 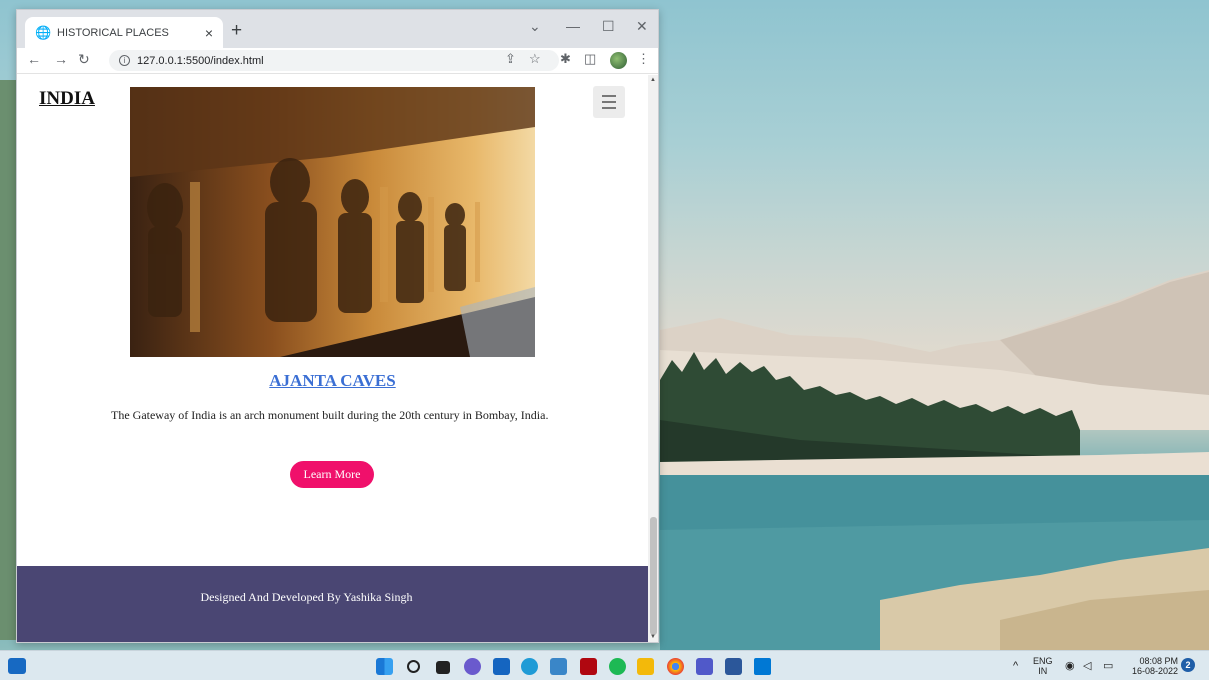 What do you see at coordinates (645, 666) in the screenshot?
I see `file-explorer-icon` at bounding box center [645, 666].